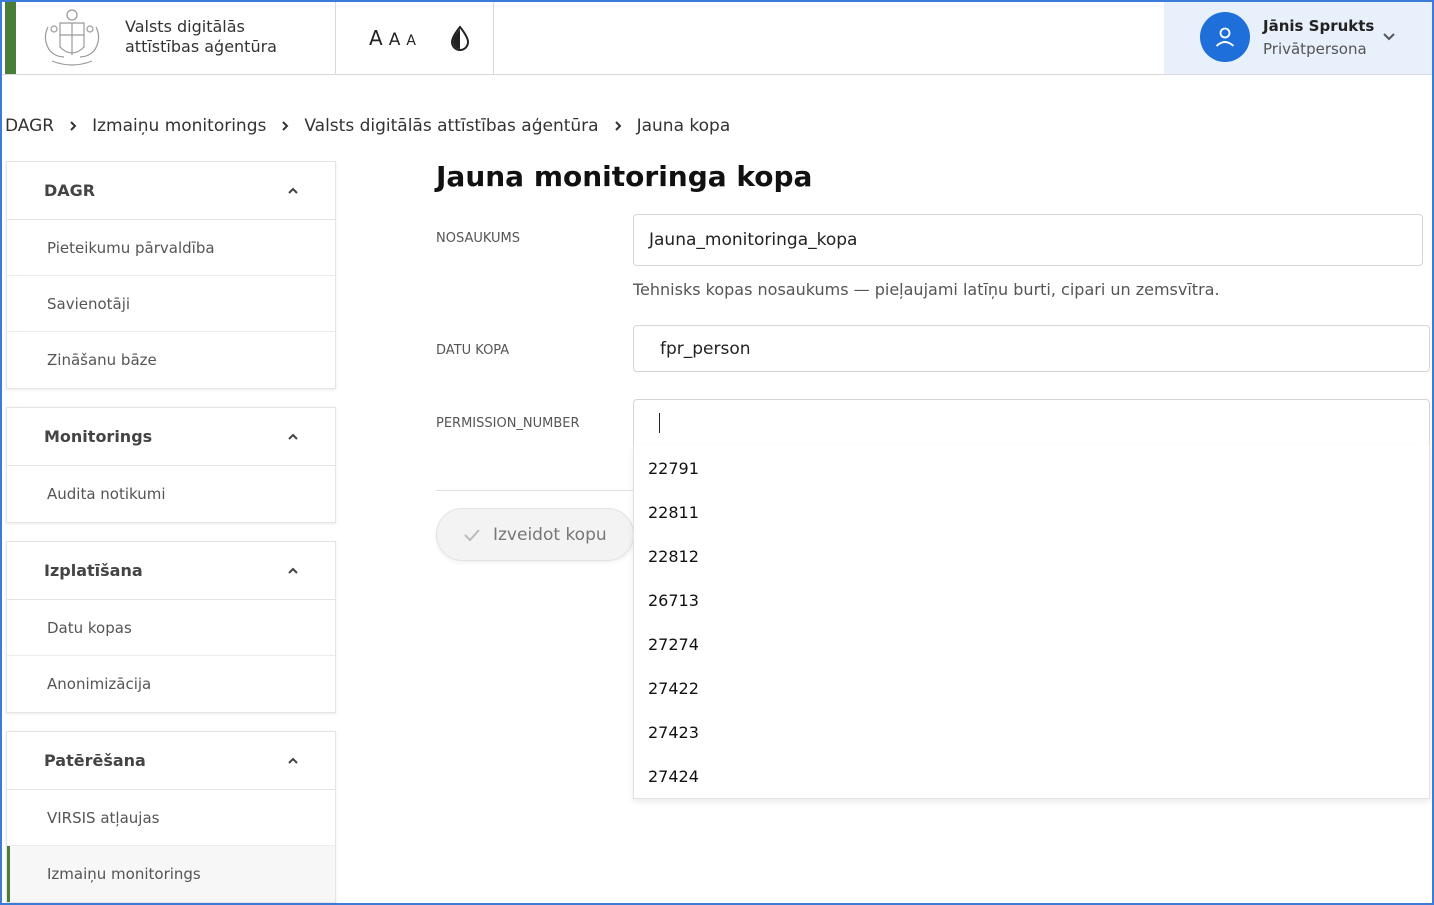 This screenshot has height=905, width=1434. I want to click on sidebar-group-title: Izplatīšana, so click(93, 570).